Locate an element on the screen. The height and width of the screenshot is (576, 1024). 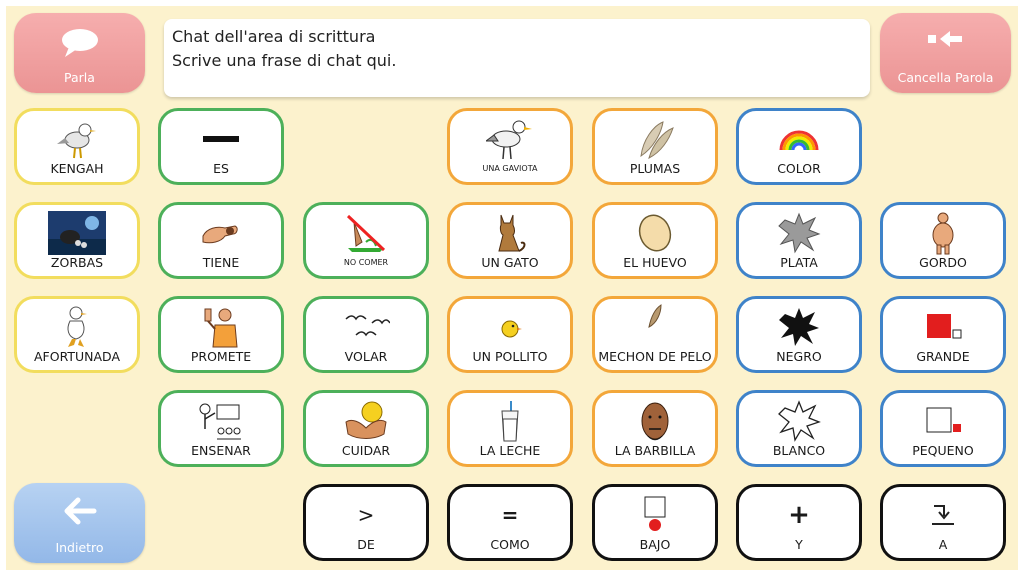
delete-word-label: Cancella Parola is located at coordinates (945, 77).